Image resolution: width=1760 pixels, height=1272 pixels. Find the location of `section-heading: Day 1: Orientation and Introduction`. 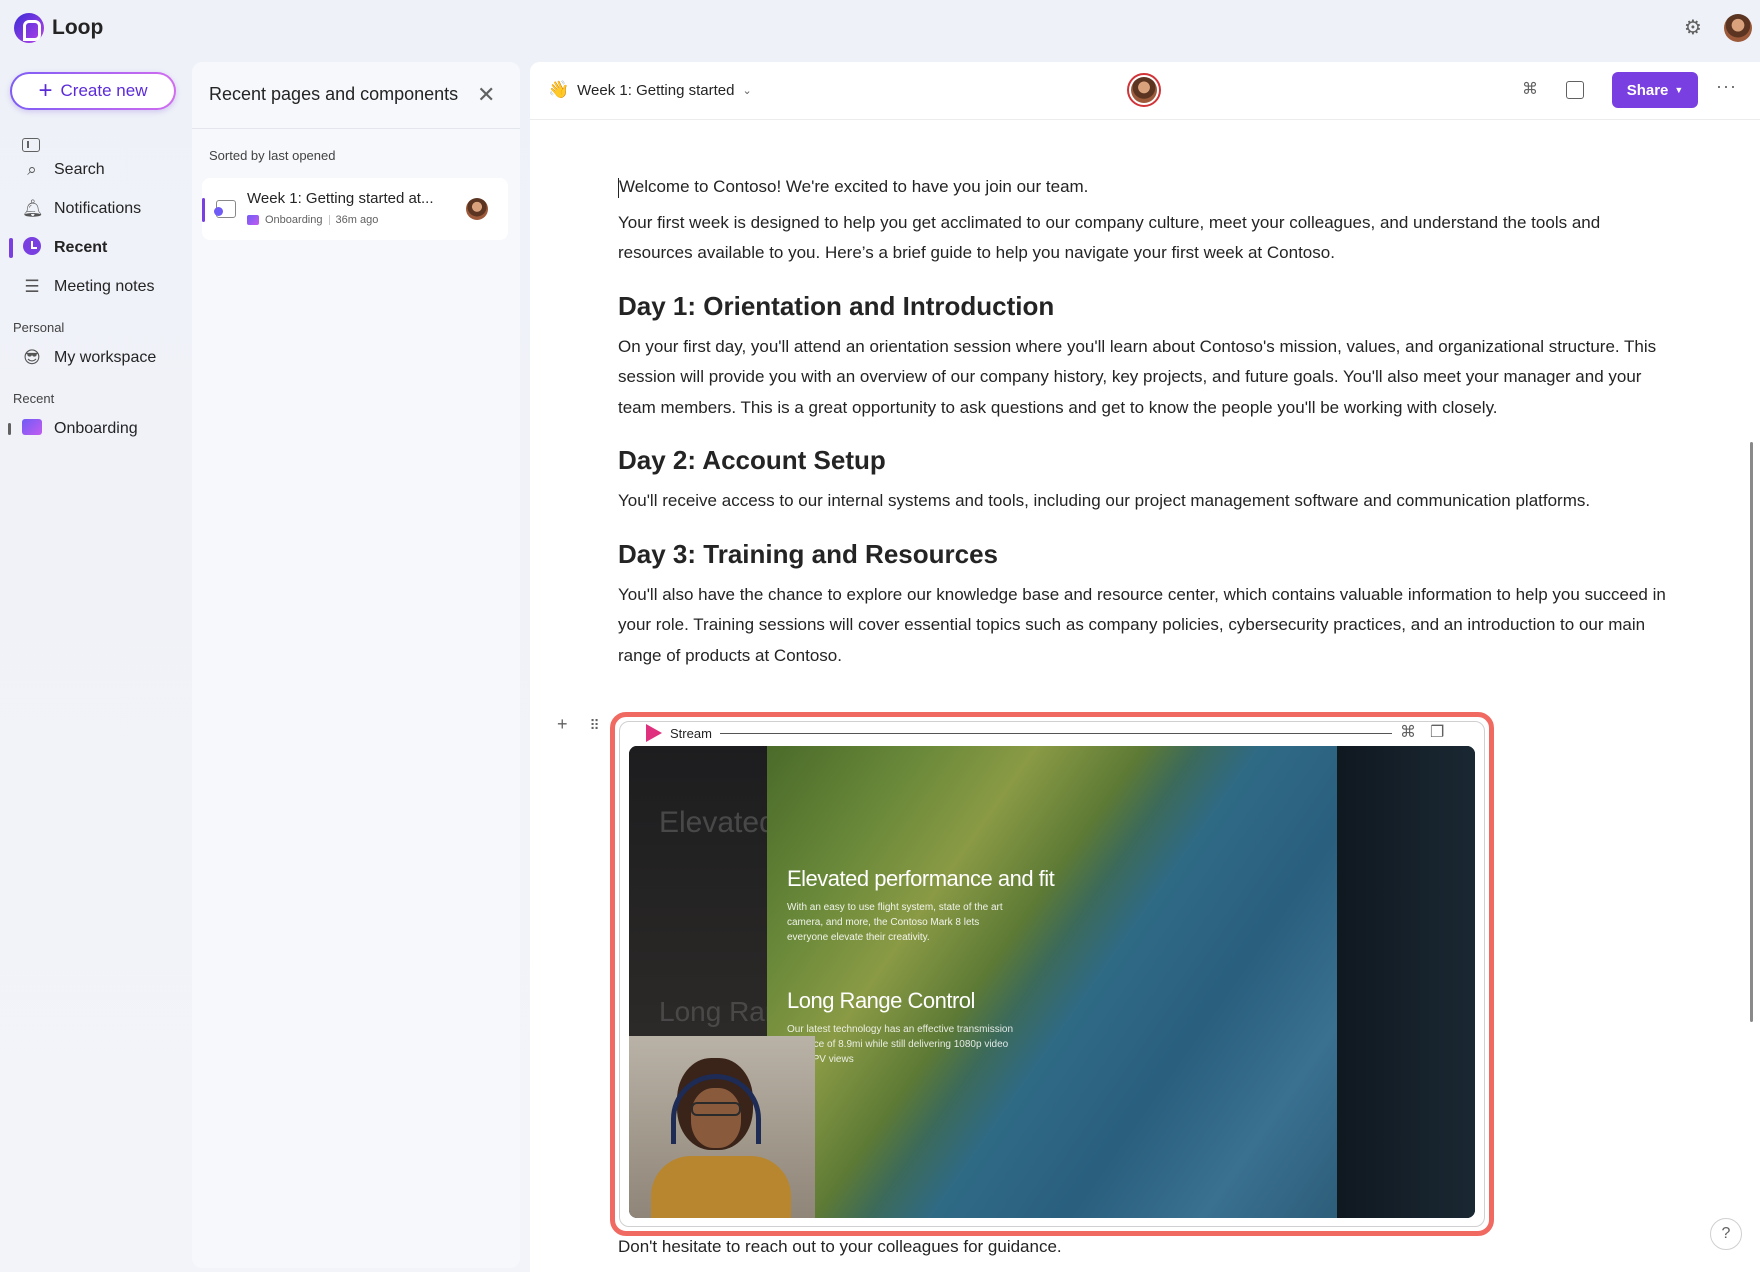

section-heading: Day 1: Orientation and Introduction is located at coordinates (1148, 306).